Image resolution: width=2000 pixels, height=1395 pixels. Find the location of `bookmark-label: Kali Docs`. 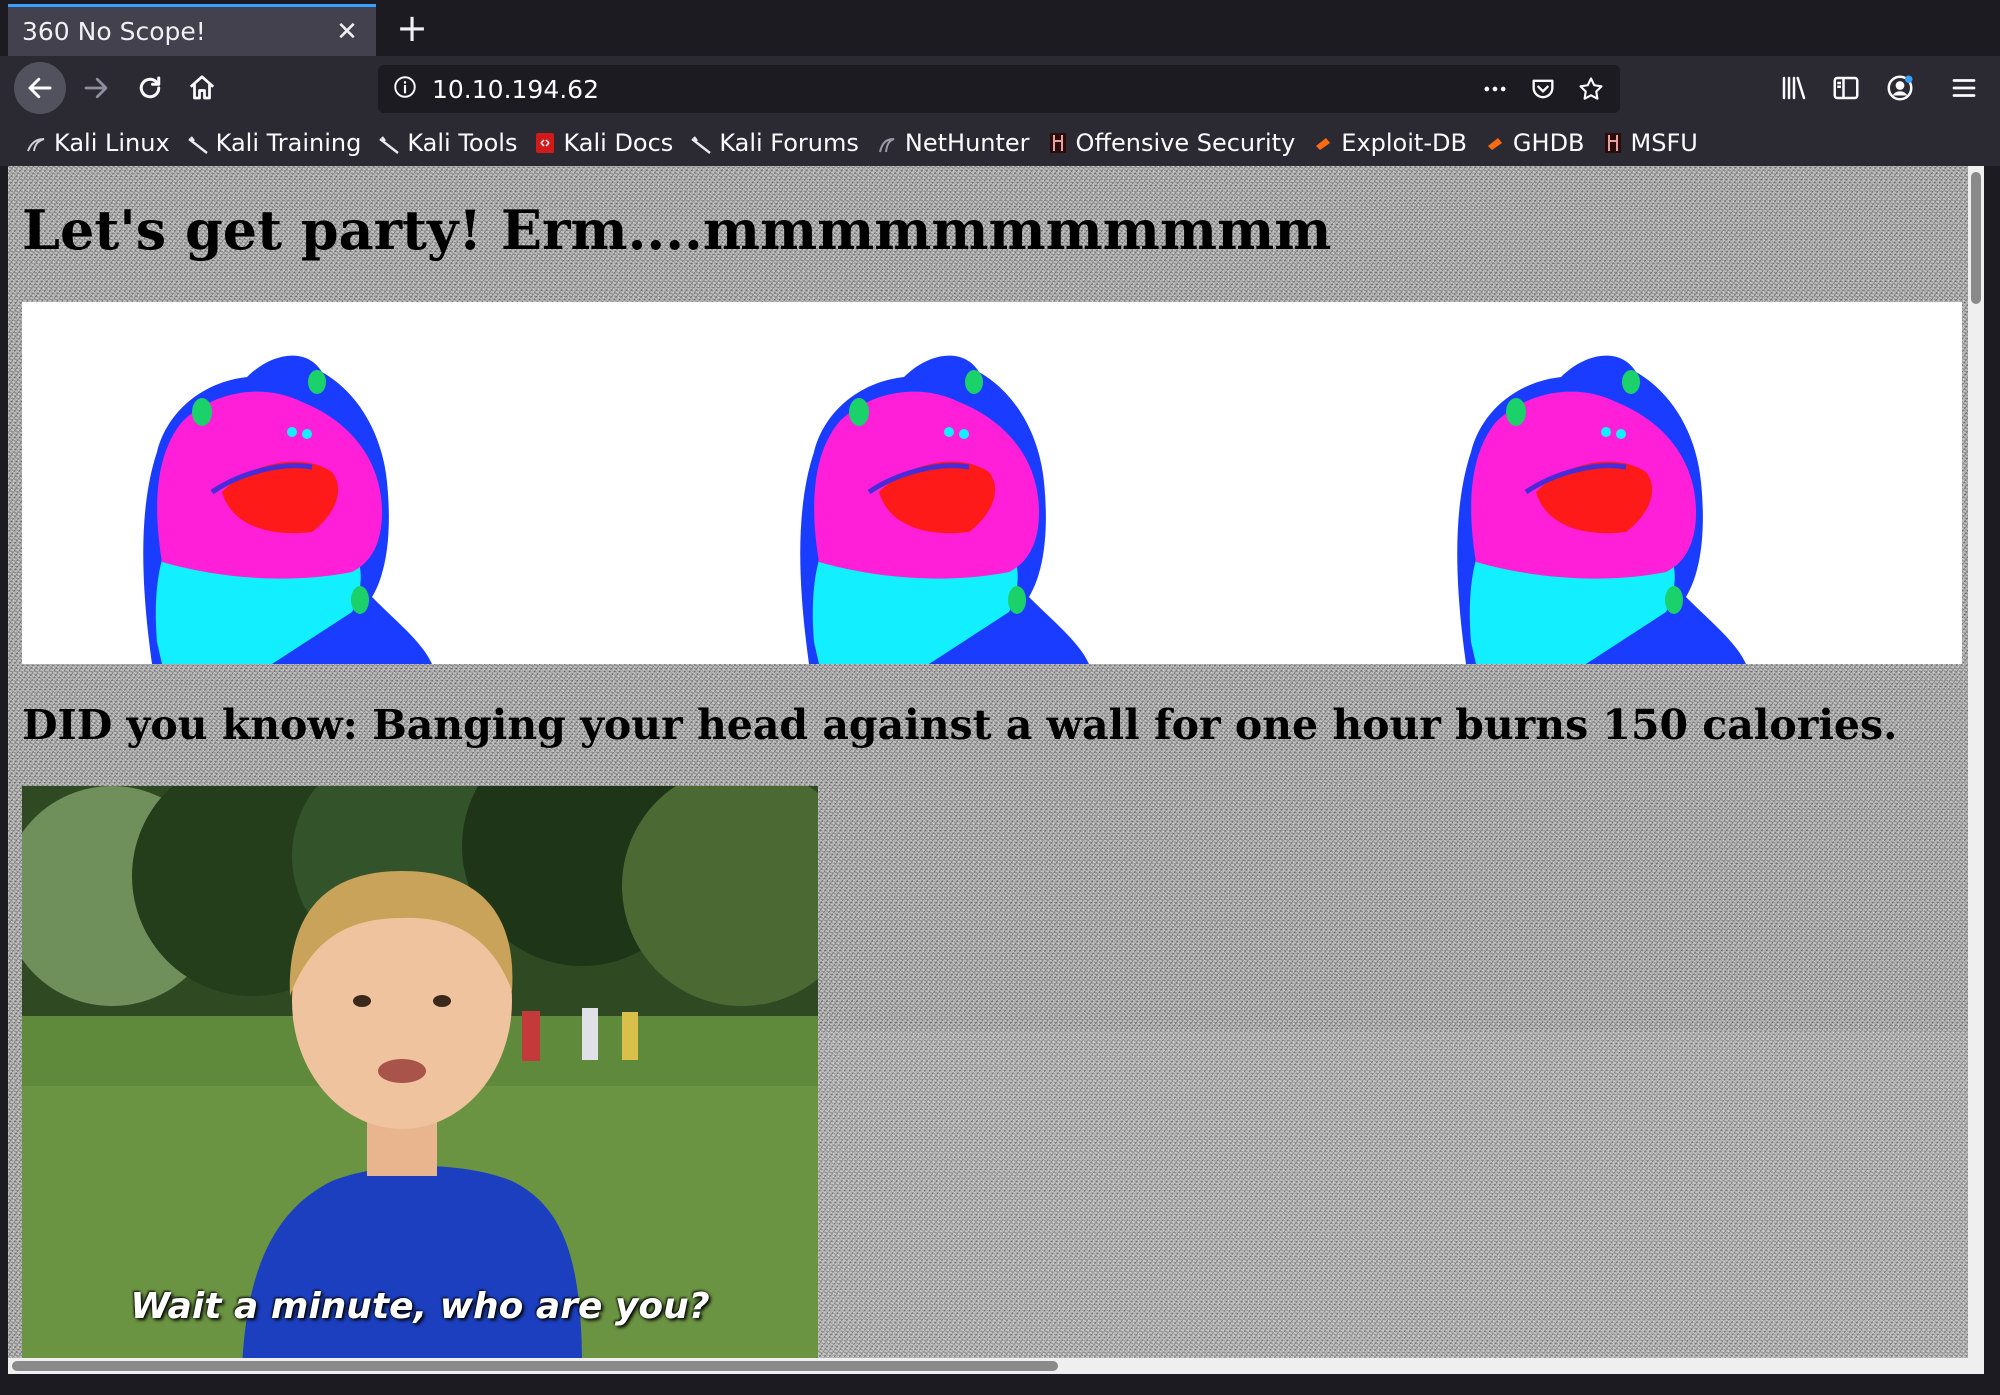

bookmark-label: Kali Docs is located at coordinates (618, 143).